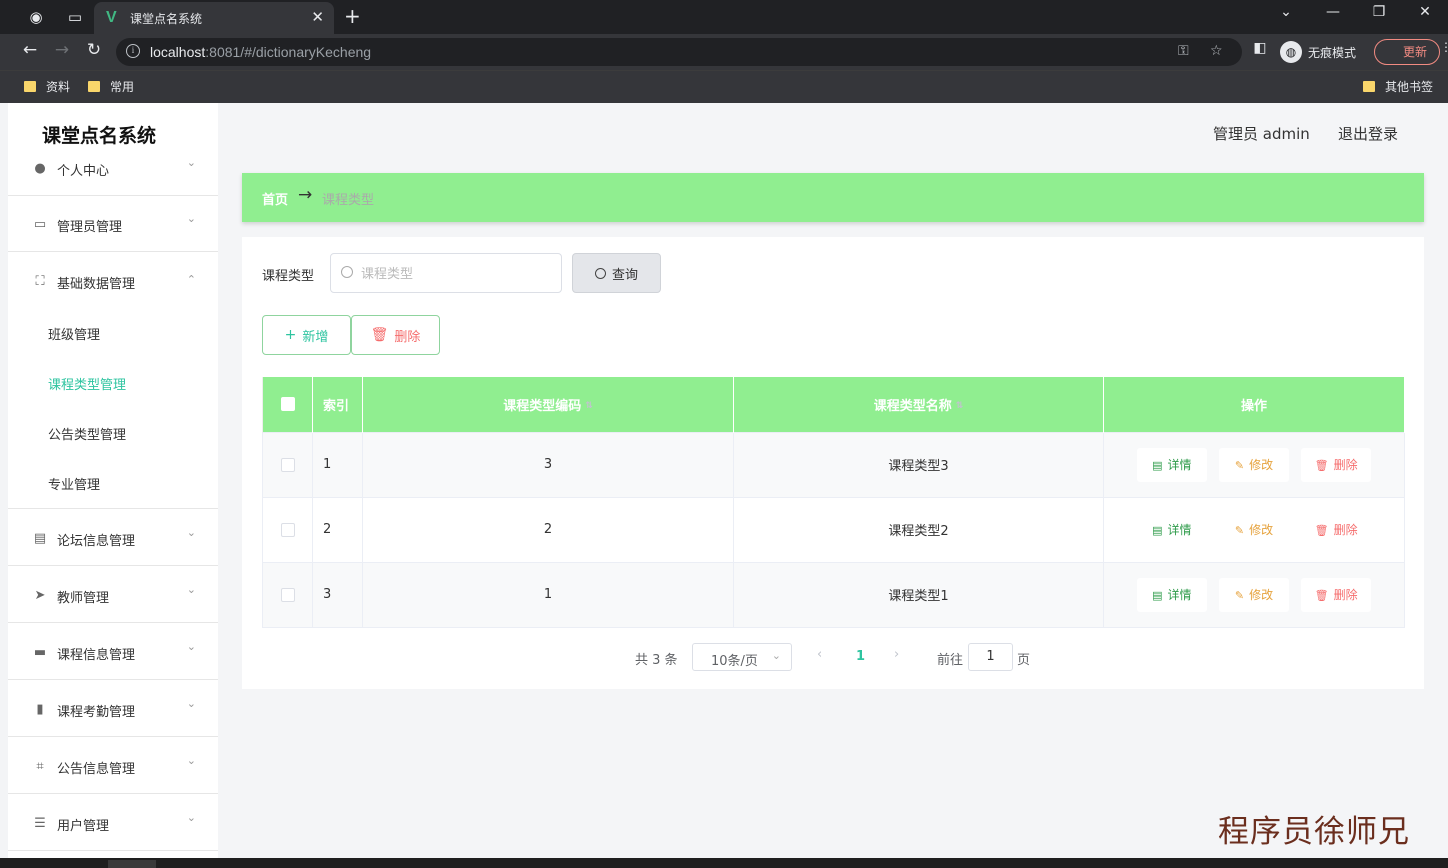  Describe the element at coordinates (395, 335) in the screenshot. I see `batch-delete-button: 🗑 删除` at that location.